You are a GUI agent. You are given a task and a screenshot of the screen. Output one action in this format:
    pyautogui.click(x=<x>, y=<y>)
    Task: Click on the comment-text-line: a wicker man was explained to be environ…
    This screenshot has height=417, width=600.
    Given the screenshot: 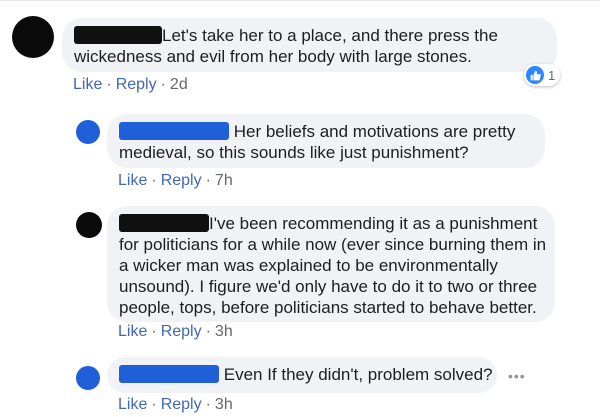 What is the action you would take?
    pyautogui.click(x=308, y=265)
    